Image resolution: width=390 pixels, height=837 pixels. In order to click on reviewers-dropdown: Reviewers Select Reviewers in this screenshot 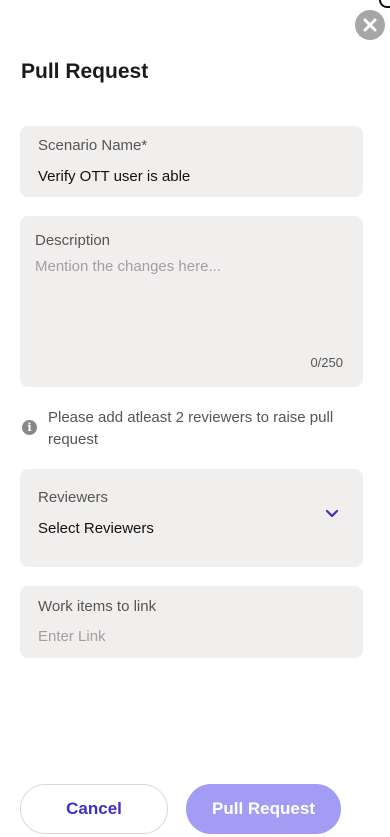, I will do `click(191, 518)`.